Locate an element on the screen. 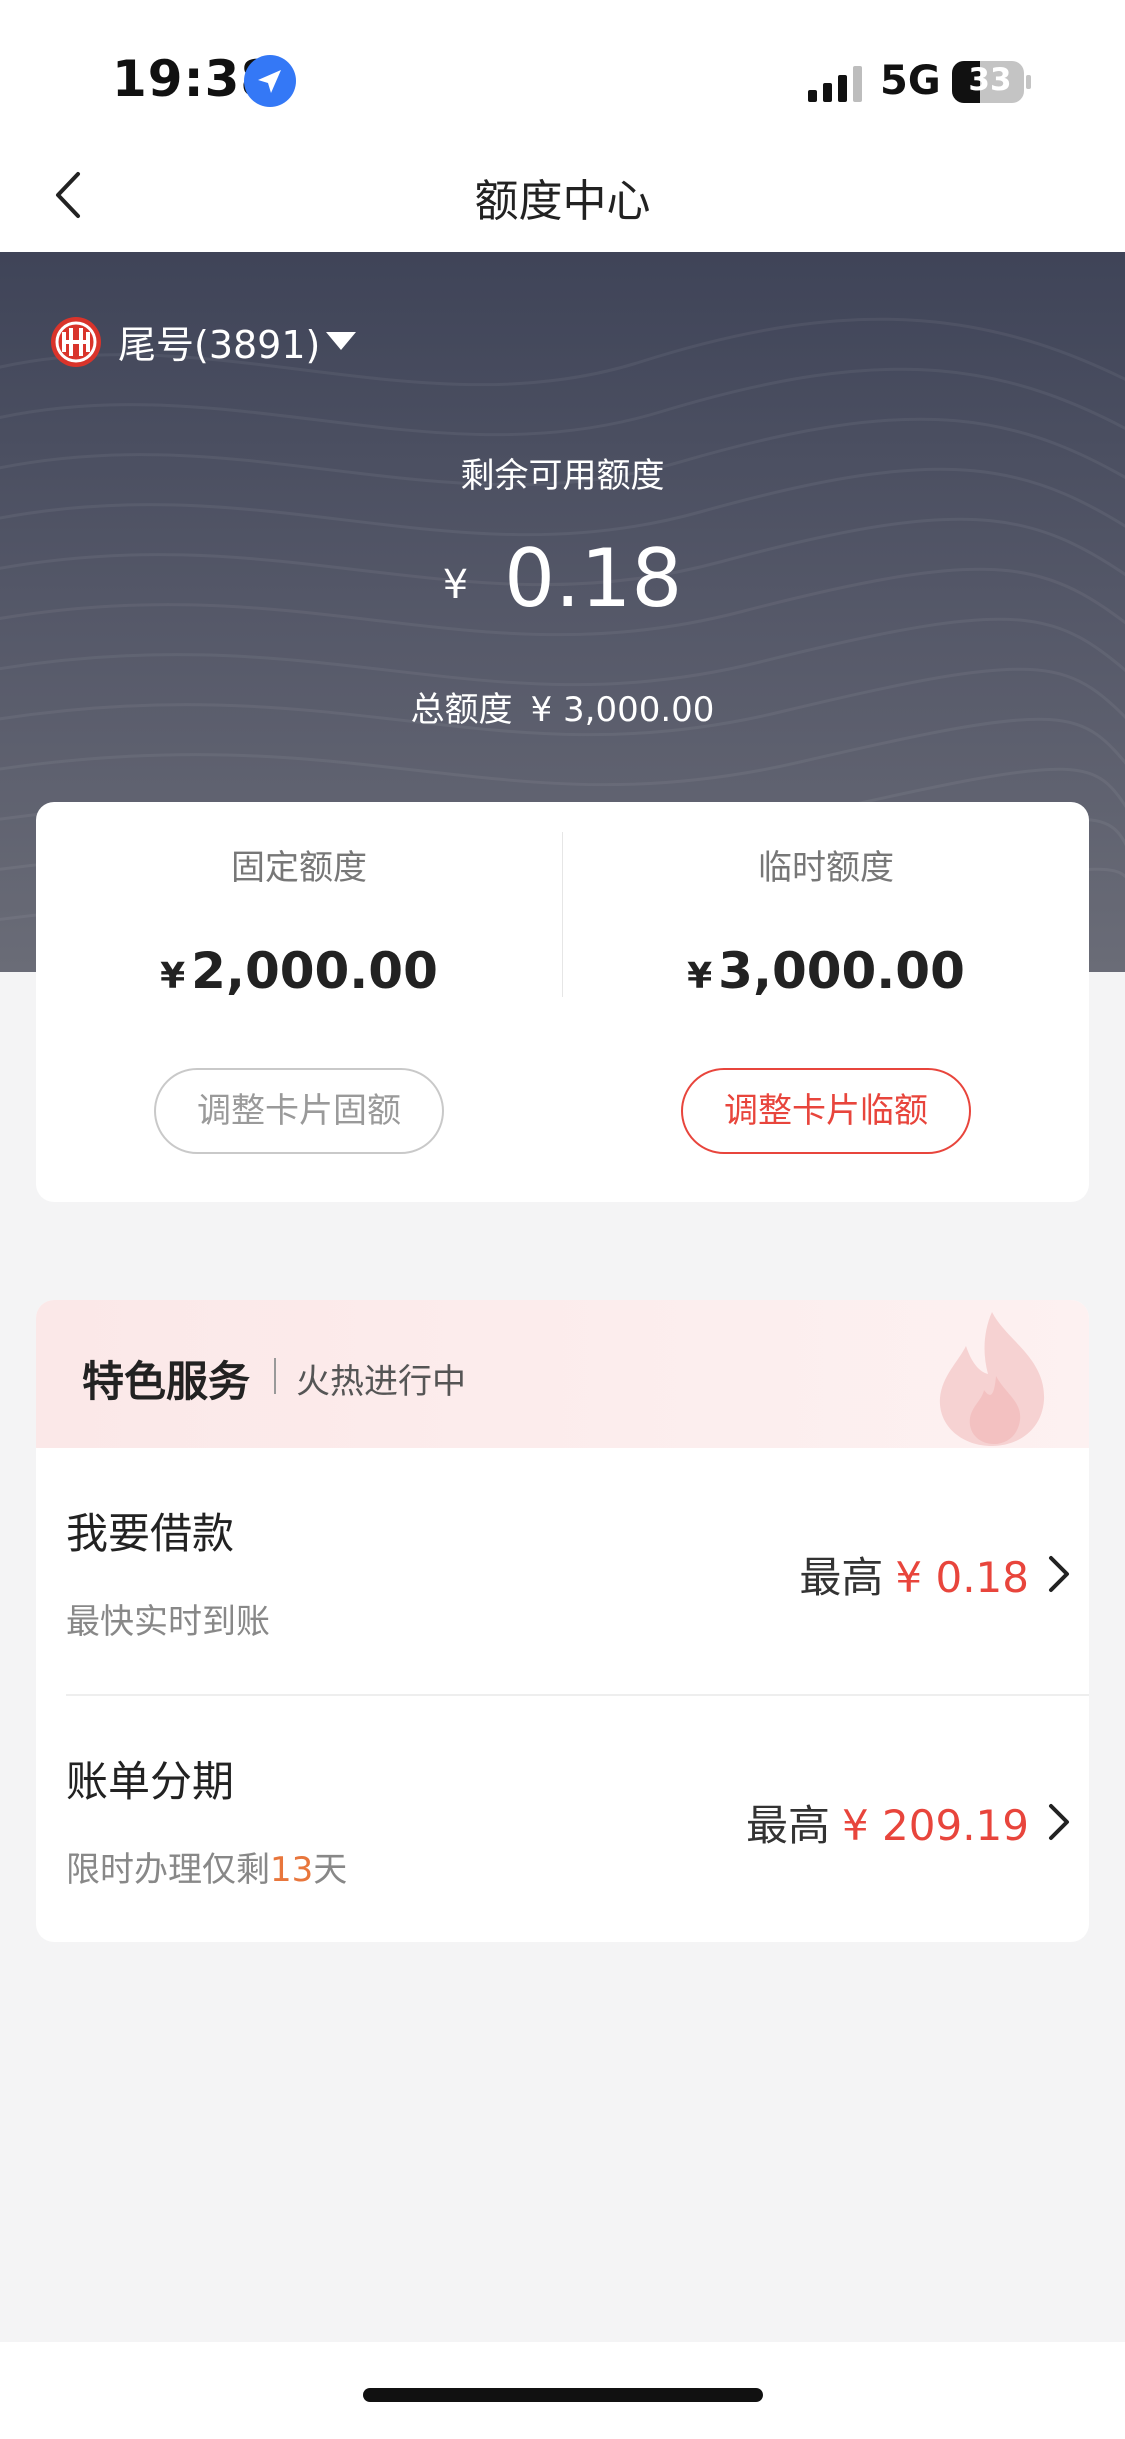 The height and width of the screenshot is (2439, 1125). available-limit-amount: ¥0.18 is located at coordinates (562, 578).